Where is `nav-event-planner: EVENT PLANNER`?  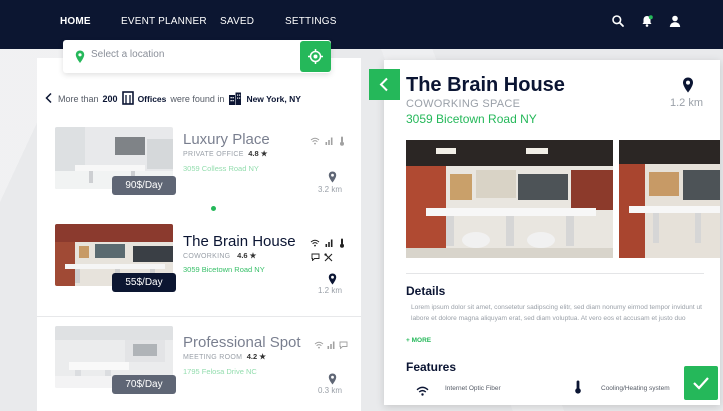 nav-event-planner: EVENT PLANNER is located at coordinates (164, 21).